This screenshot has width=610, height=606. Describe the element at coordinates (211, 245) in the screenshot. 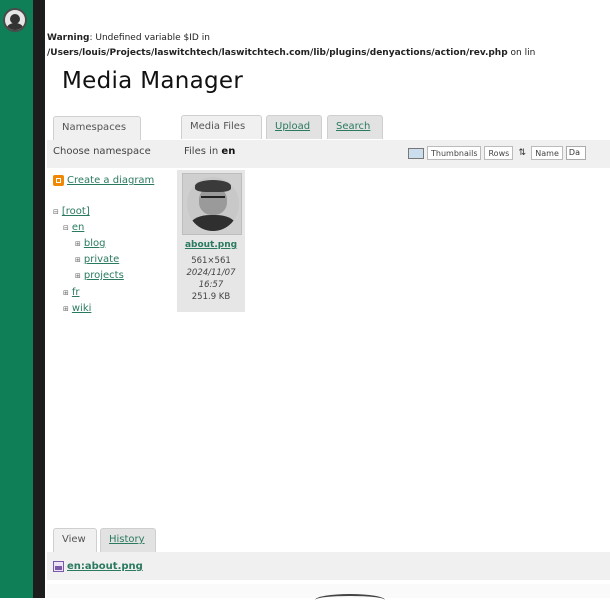

I see `file-name-link: about.png` at that location.